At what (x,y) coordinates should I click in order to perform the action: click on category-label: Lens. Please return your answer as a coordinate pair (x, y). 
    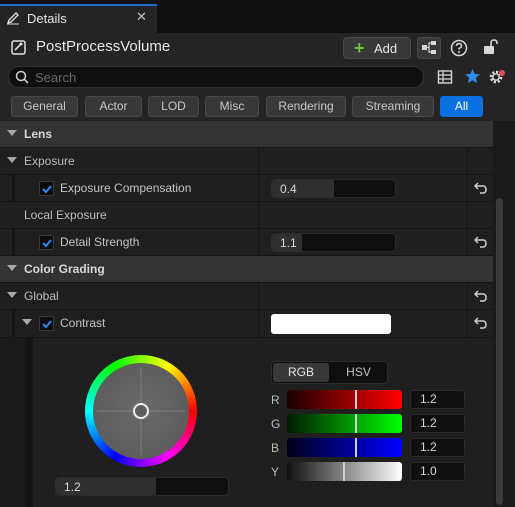
    Looking at the image, I should click on (38, 134).